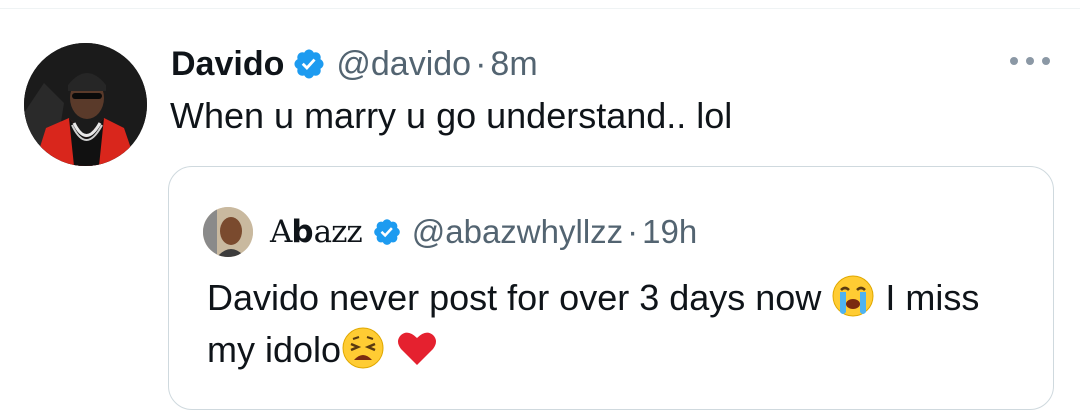 Image resolution: width=1080 pixels, height=416 pixels. Describe the element at coordinates (514, 297) in the screenshot. I see `quoted-text-part1: Davido never post for over 3 days now` at that location.